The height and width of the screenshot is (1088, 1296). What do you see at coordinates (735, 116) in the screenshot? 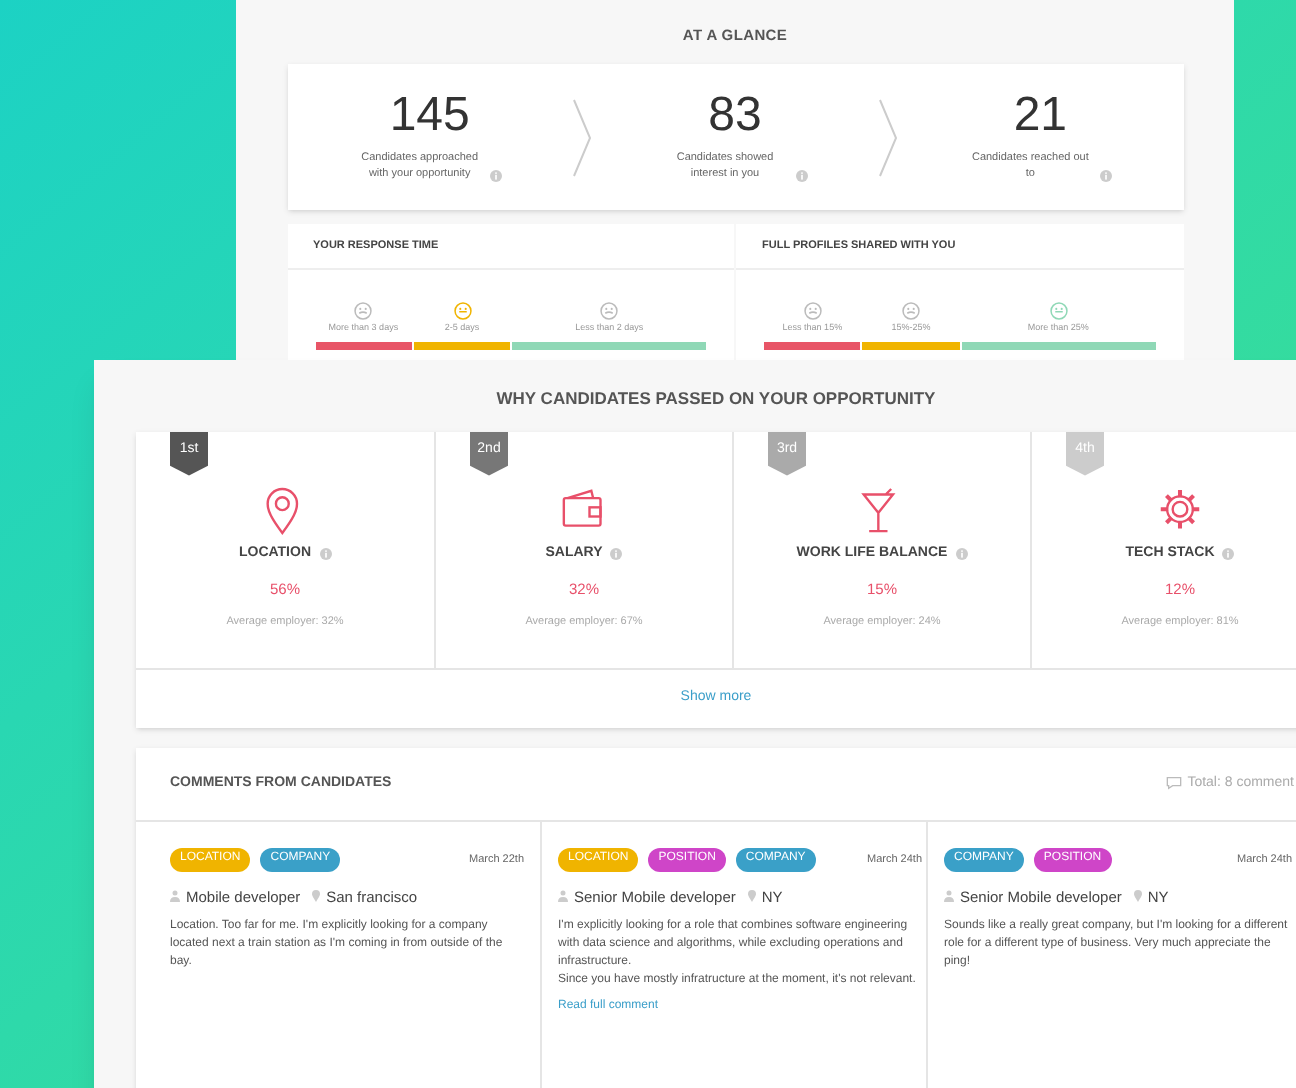
I see `stat-value: 83` at bounding box center [735, 116].